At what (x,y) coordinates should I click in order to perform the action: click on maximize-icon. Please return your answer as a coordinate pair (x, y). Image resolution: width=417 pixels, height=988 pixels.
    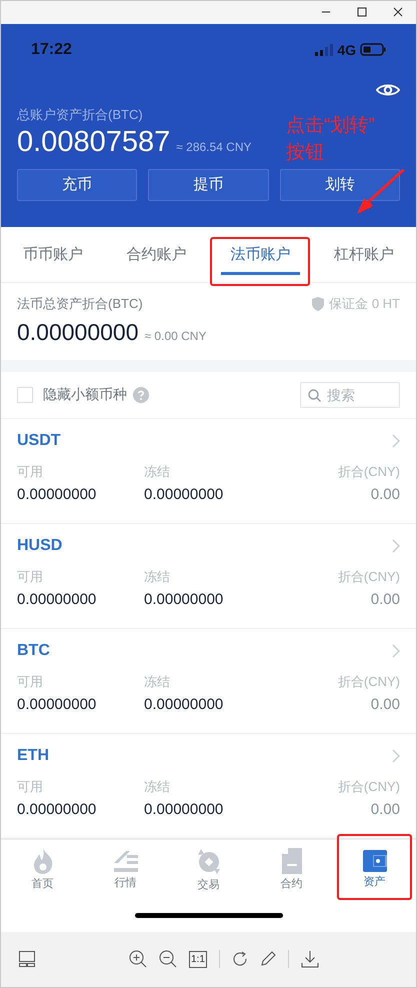
    Looking at the image, I should click on (362, 12).